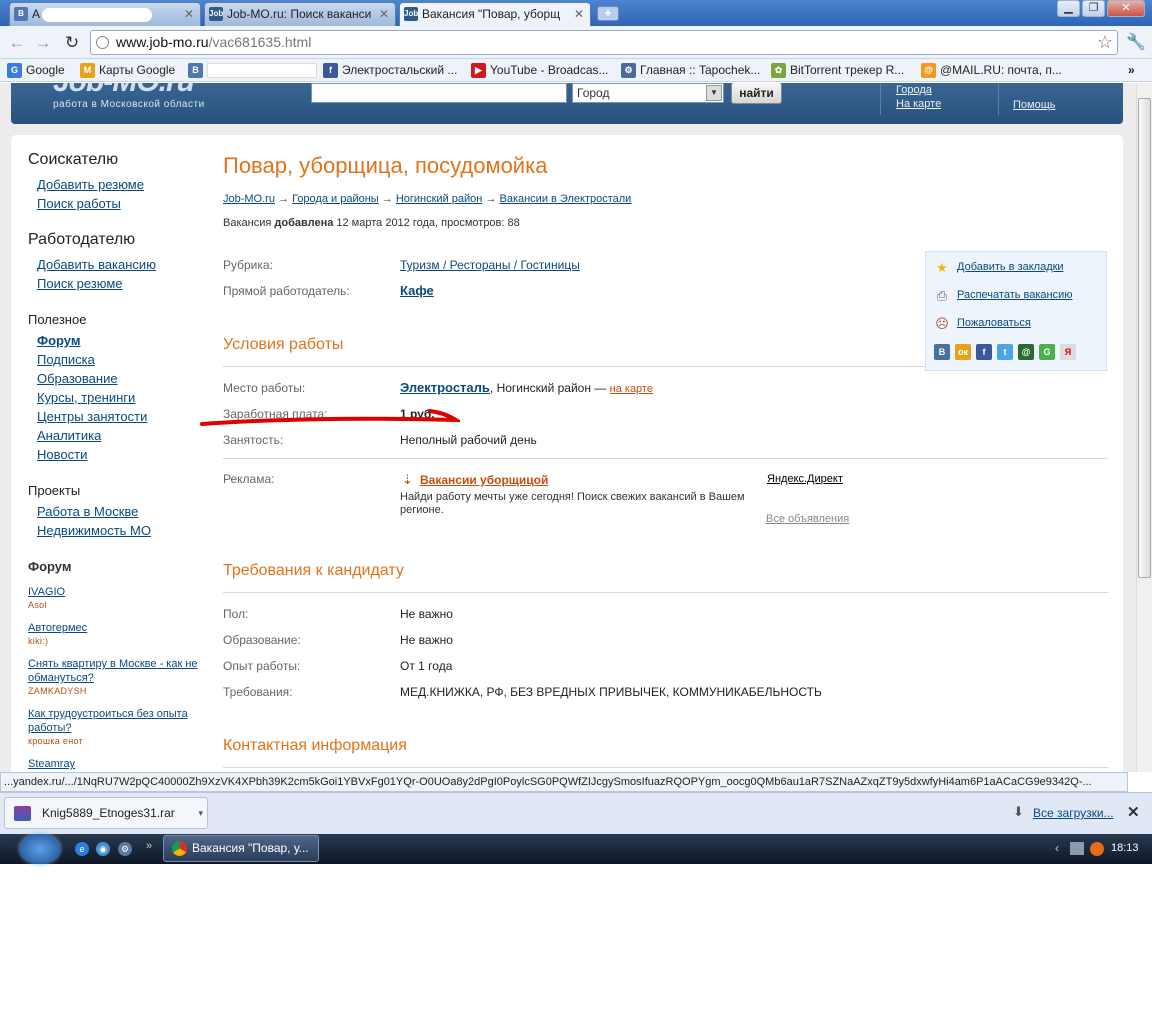 The width and height of the screenshot is (1152, 1019). What do you see at coordinates (102, 42) in the screenshot?
I see `globe-icon` at bounding box center [102, 42].